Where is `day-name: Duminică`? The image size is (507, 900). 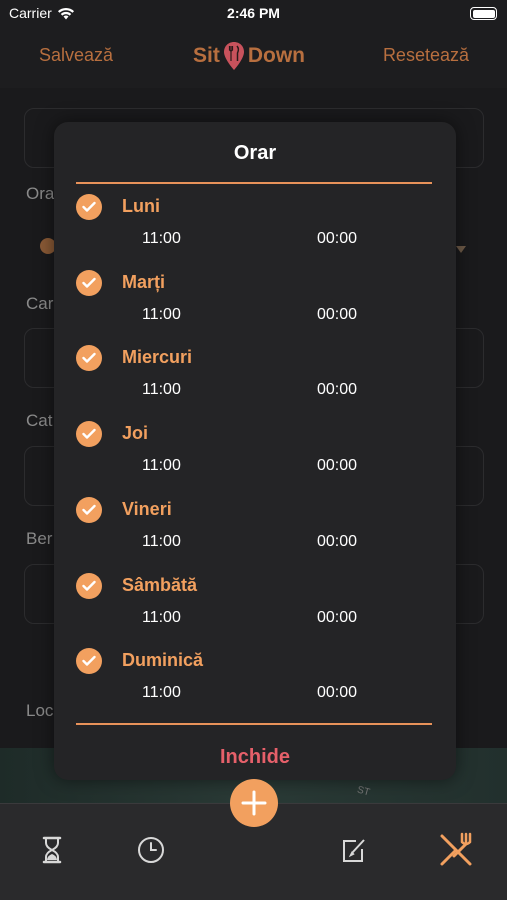
day-name: Duminică is located at coordinates (163, 660).